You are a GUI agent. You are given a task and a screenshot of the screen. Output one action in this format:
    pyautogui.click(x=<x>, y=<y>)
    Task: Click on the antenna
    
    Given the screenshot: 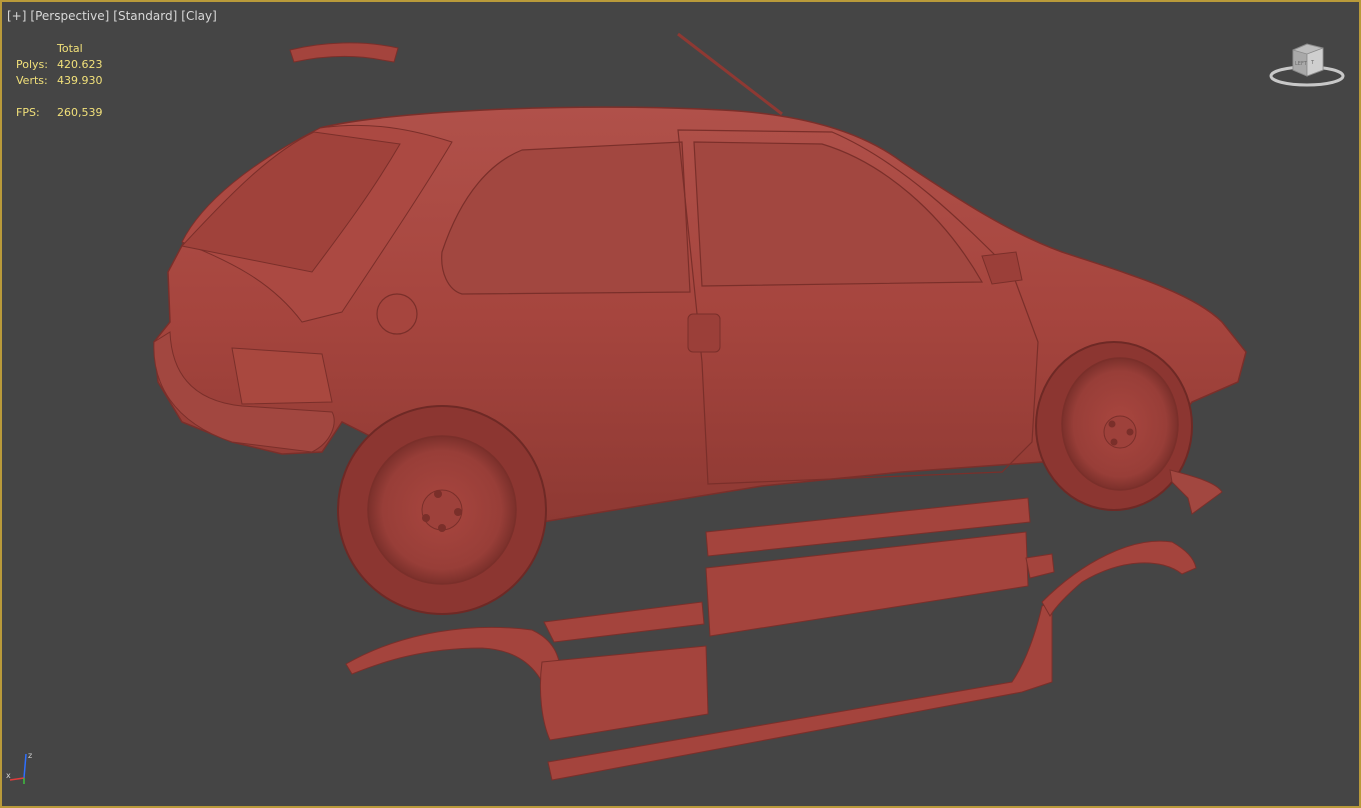 What is the action you would take?
    pyautogui.click(x=730, y=74)
    